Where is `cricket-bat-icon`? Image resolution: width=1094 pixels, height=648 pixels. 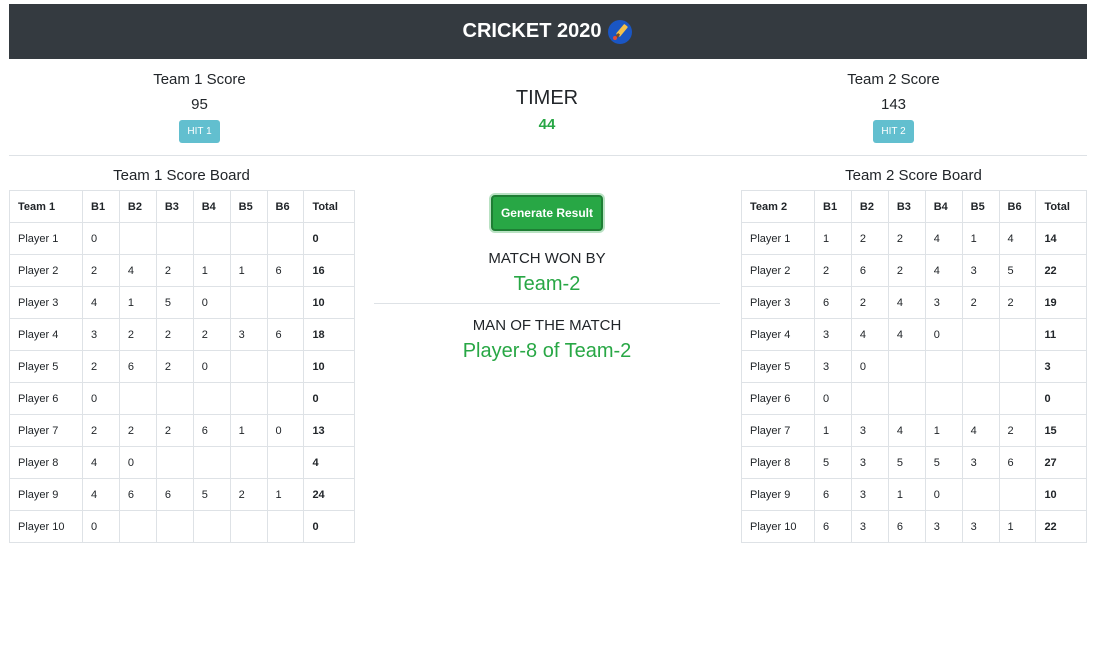 cricket-bat-icon is located at coordinates (620, 32).